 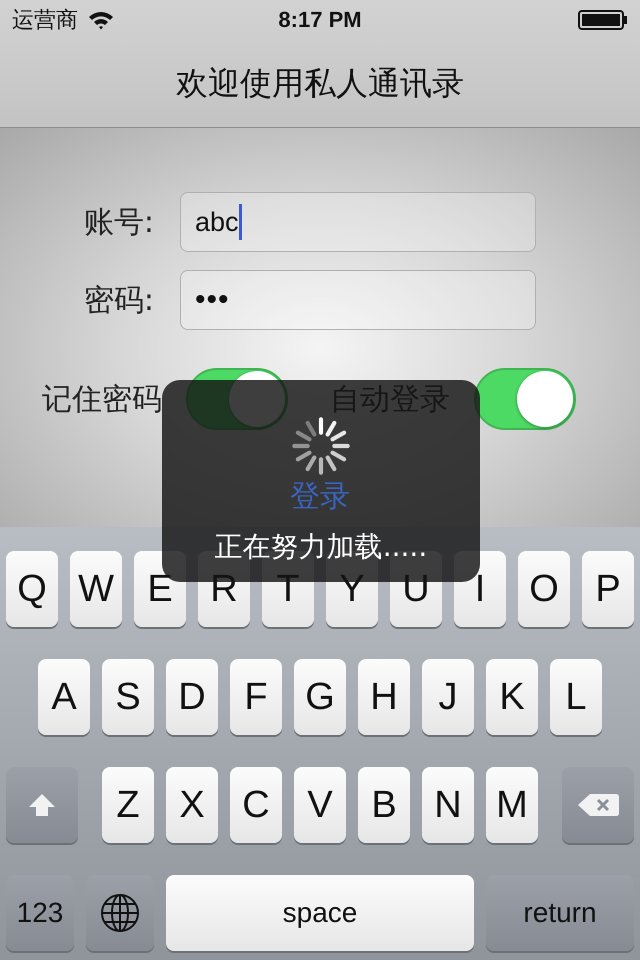 I want to click on keyboard-key: K, so click(x=512, y=697).